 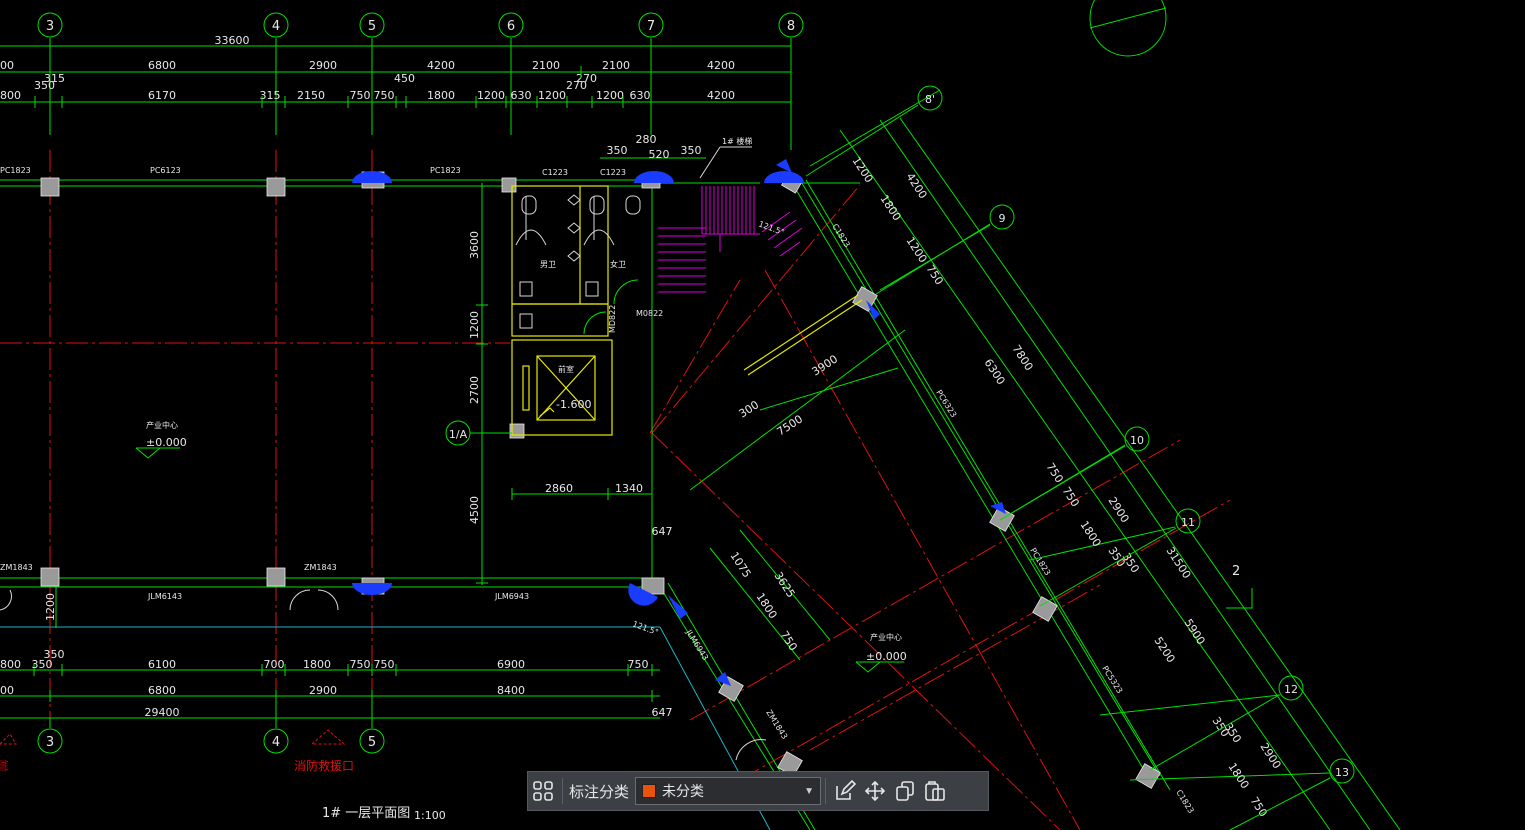 I want to click on dim-647-top: 647, so click(x=662, y=531).